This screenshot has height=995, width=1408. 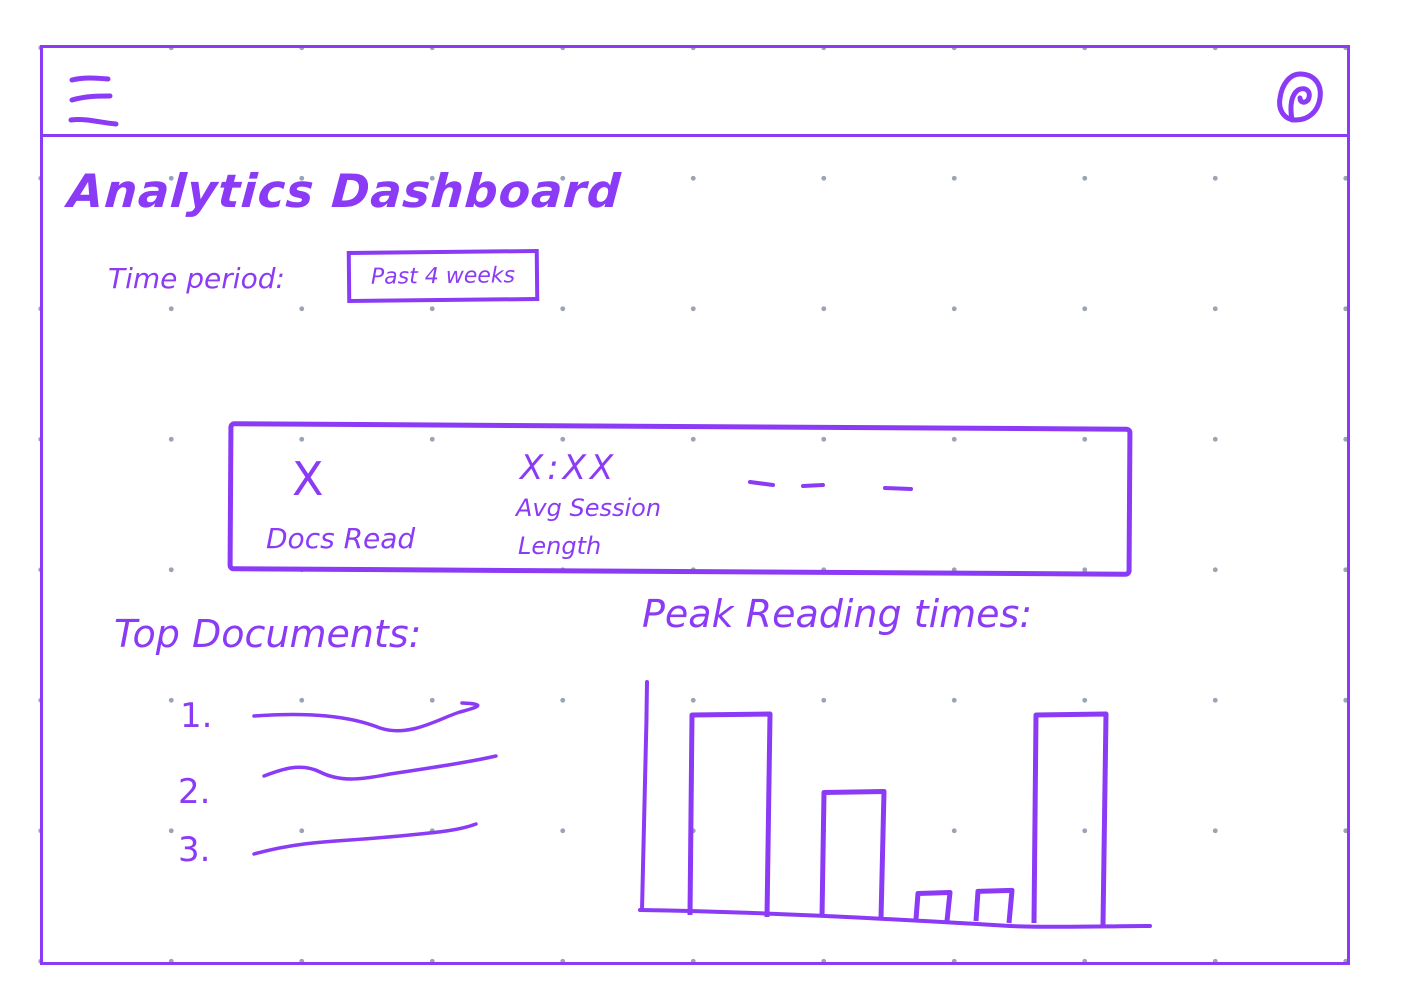 What do you see at coordinates (569, 468) in the screenshot?
I see `avg-session-value: X:XX` at bounding box center [569, 468].